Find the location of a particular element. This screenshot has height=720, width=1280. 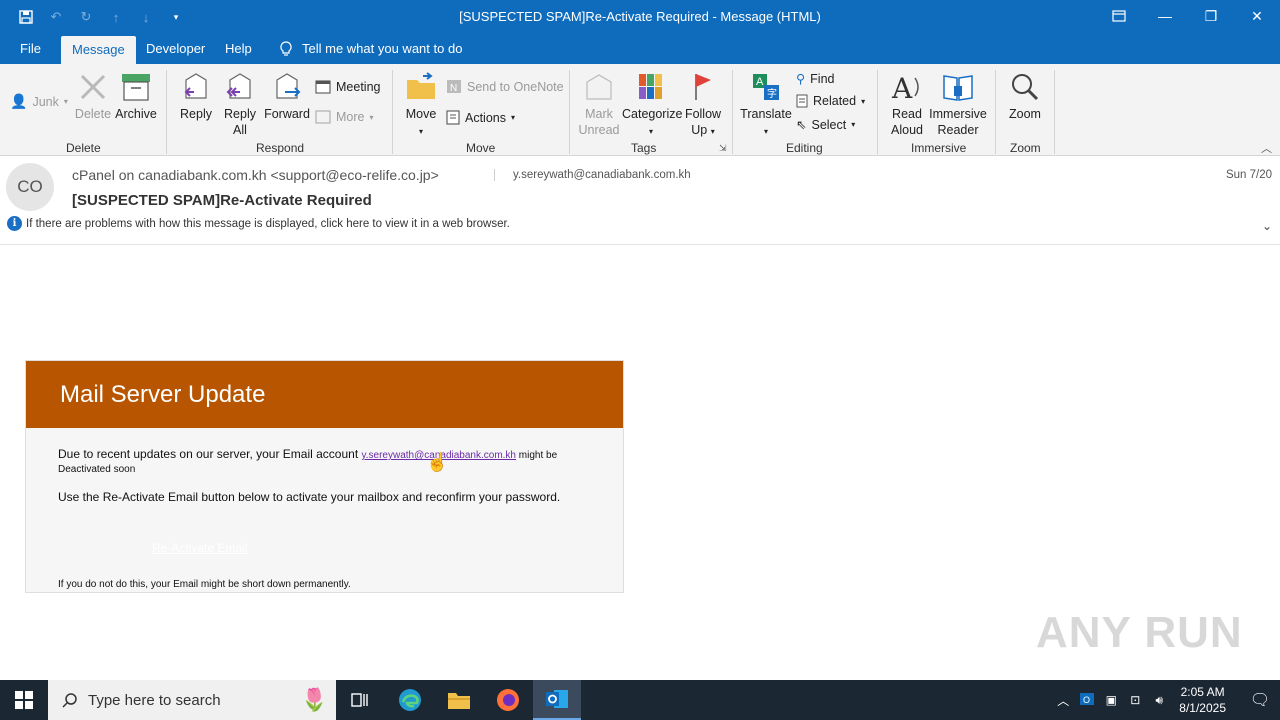

zoom-icon is located at coordinates (1025, 87).